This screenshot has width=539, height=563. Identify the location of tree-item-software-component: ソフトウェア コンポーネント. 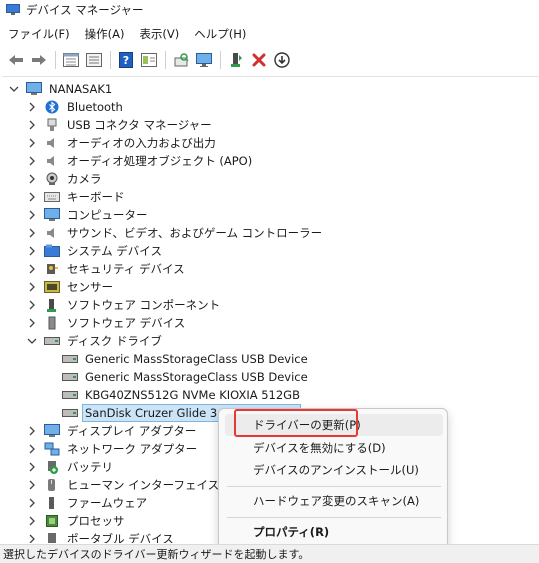
(124, 305).